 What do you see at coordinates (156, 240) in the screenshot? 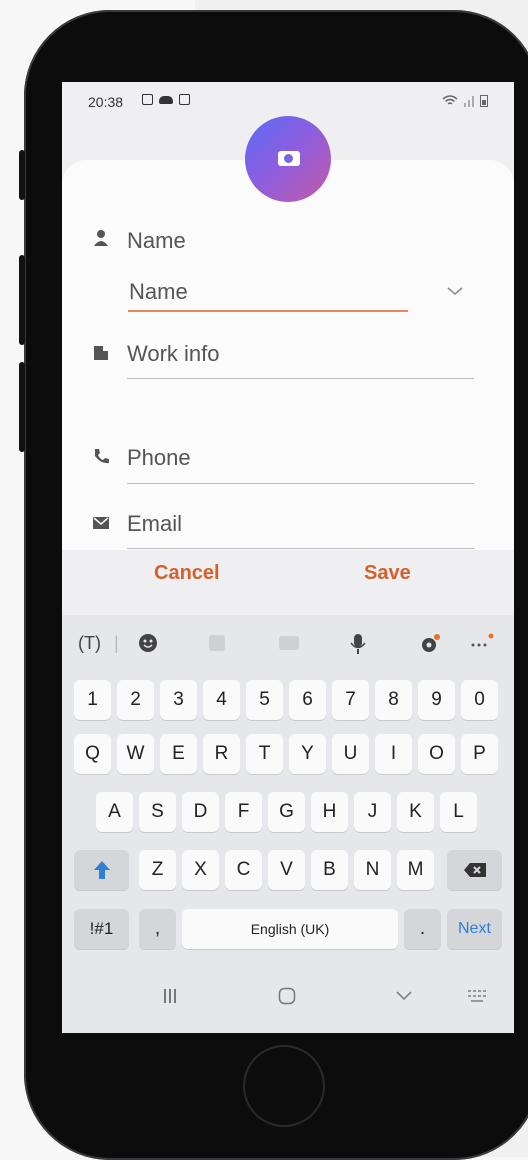
I see `name-section-label: Name` at bounding box center [156, 240].